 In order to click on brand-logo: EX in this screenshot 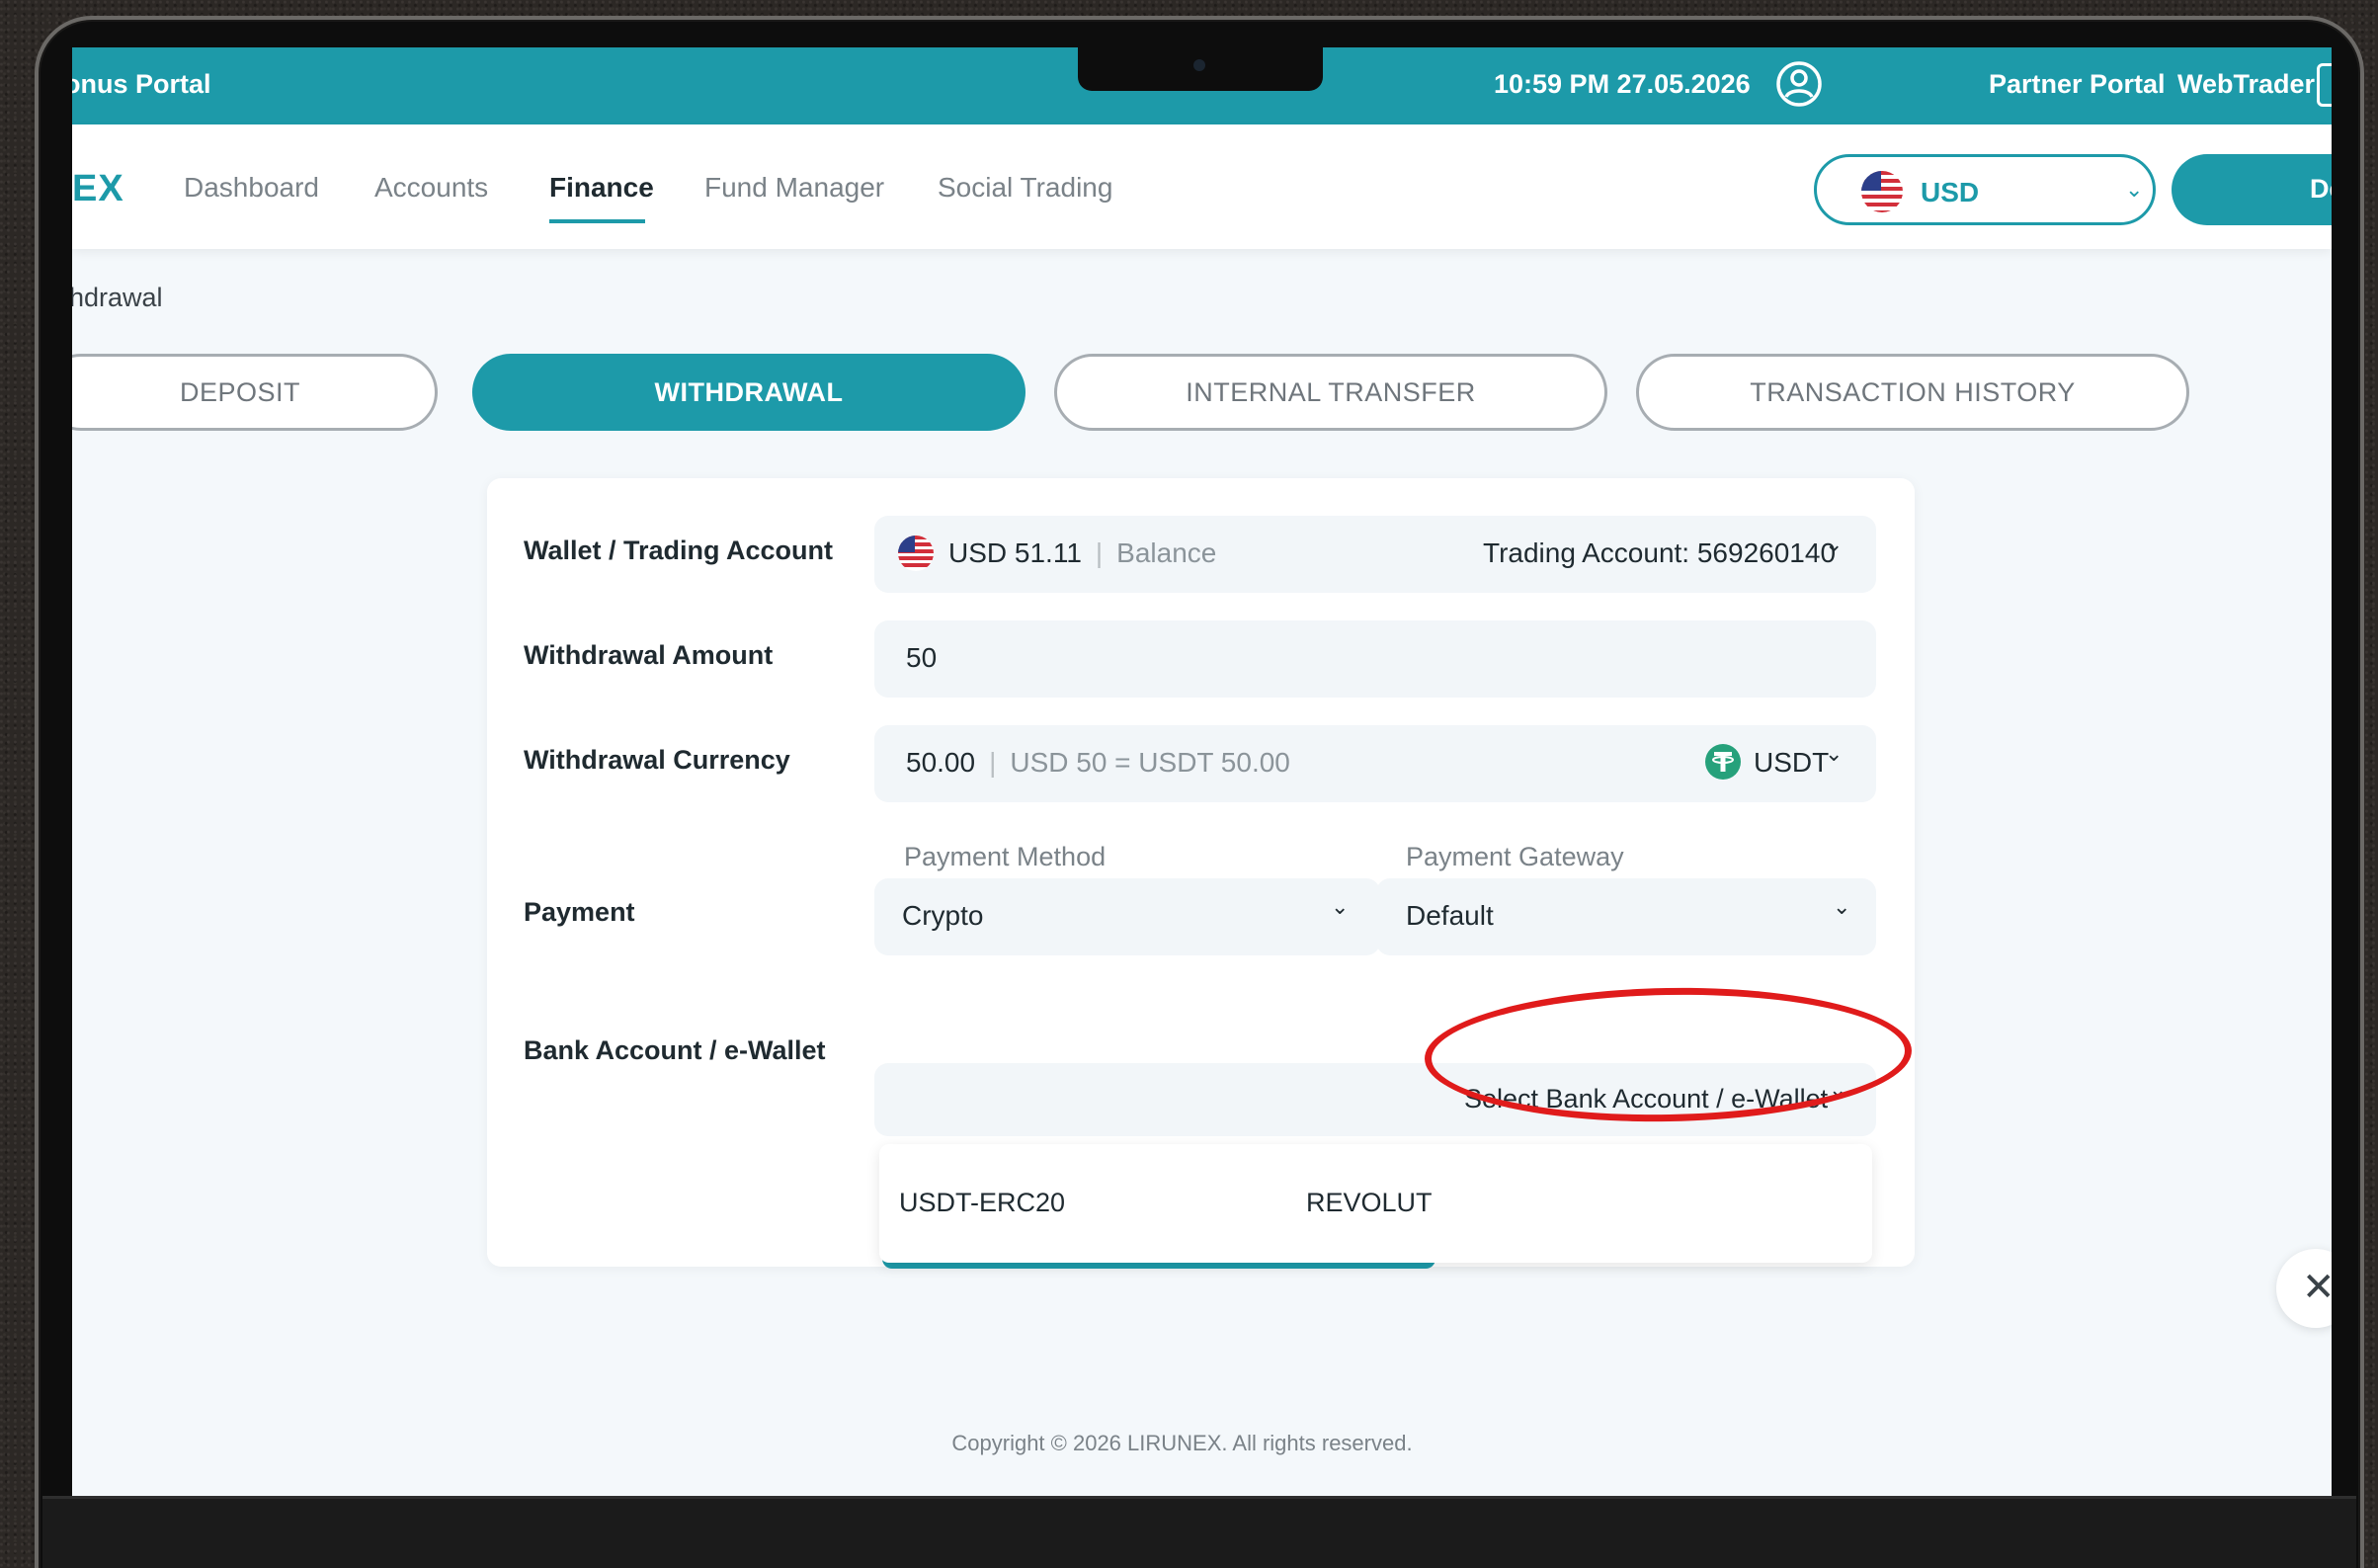, I will do `click(98, 189)`.